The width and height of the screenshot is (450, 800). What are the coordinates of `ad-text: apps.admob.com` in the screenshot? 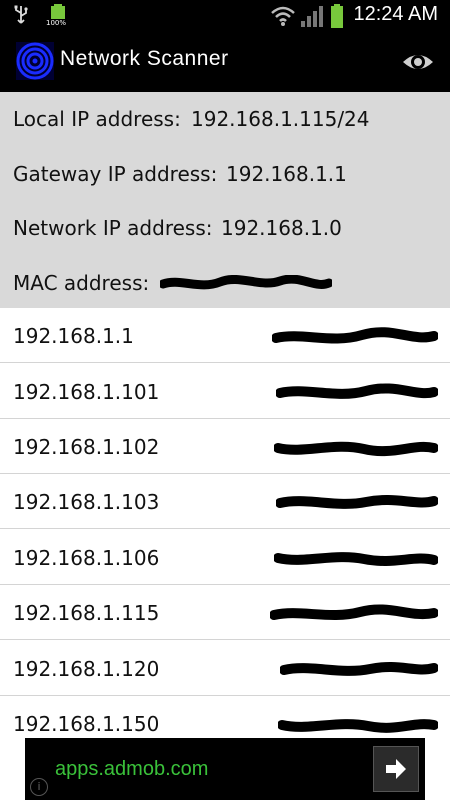 It's located at (131, 769).